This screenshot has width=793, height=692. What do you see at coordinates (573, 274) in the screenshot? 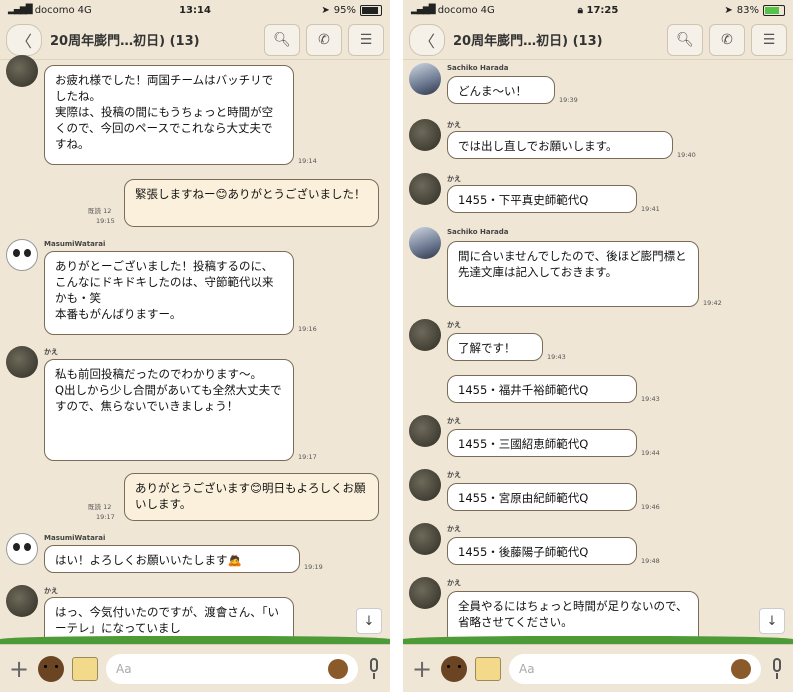
I see `message-bubble: 間に合いませんでしたので、後ほど膨門標と先達文庫は記入しておきます。` at bounding box center [573, 274].